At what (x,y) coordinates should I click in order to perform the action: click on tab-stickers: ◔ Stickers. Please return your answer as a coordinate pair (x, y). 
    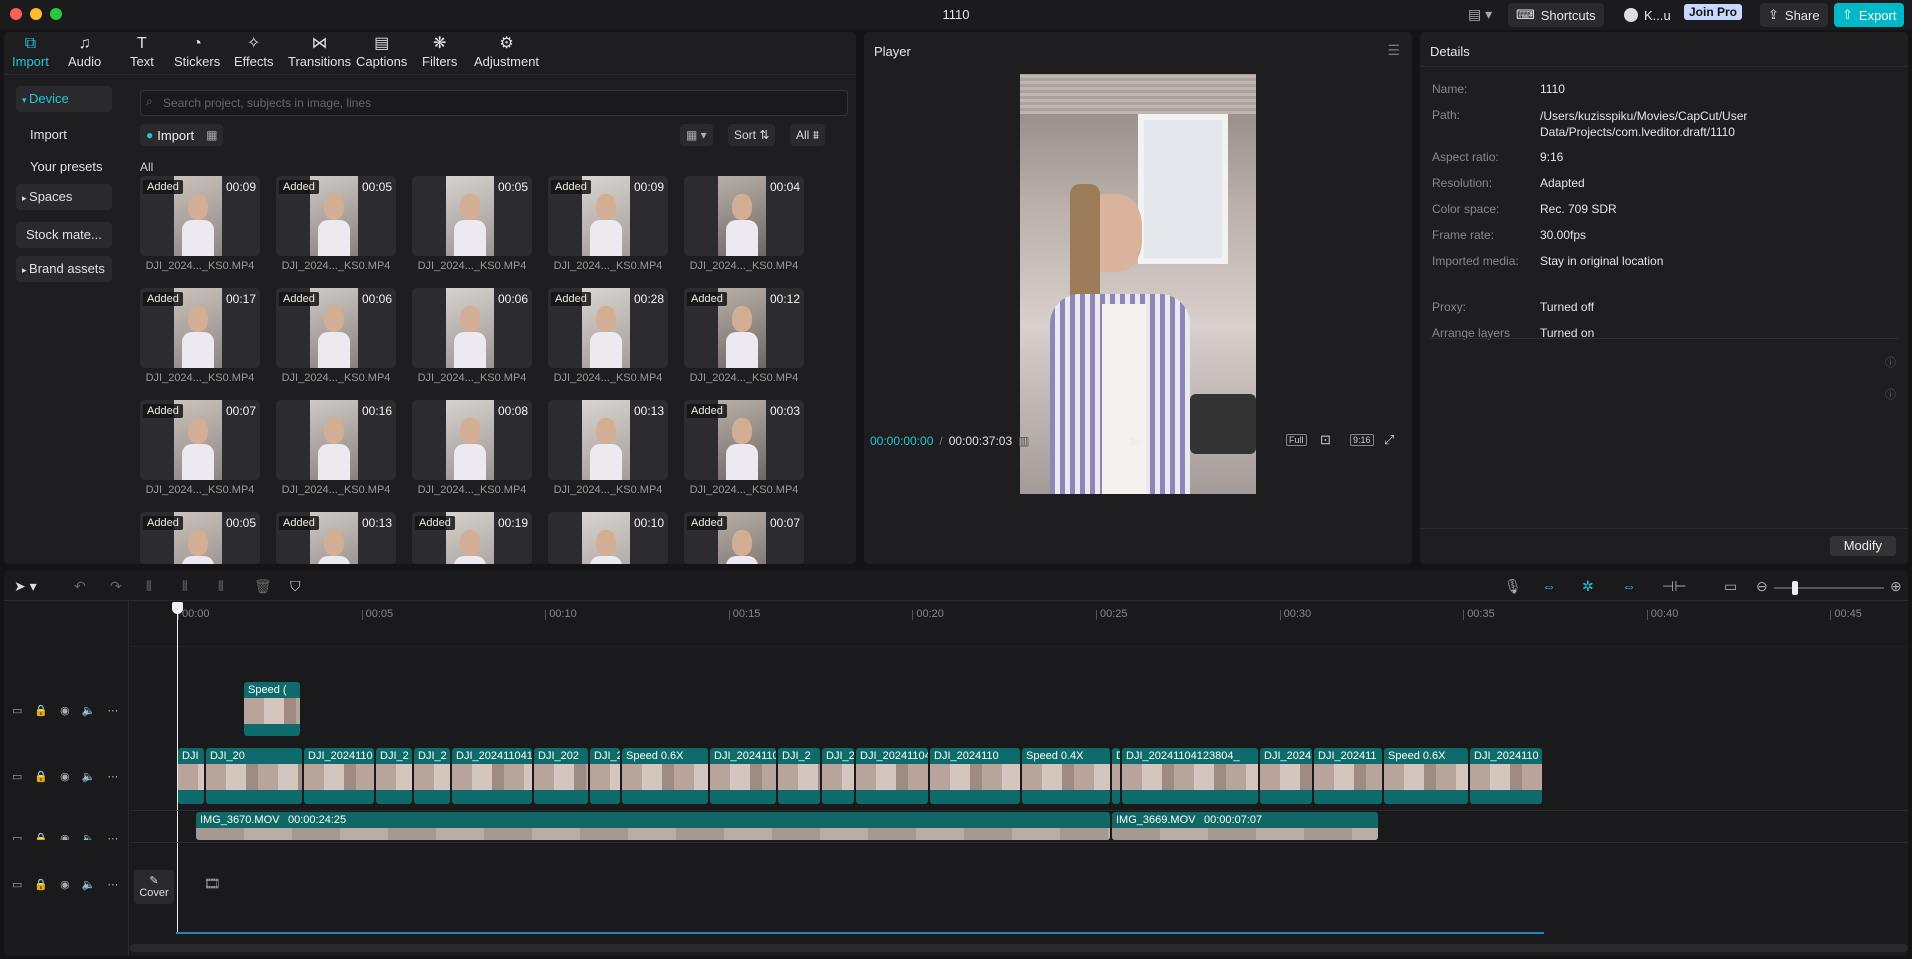
    Looking at the image, I should click on (197, 51).